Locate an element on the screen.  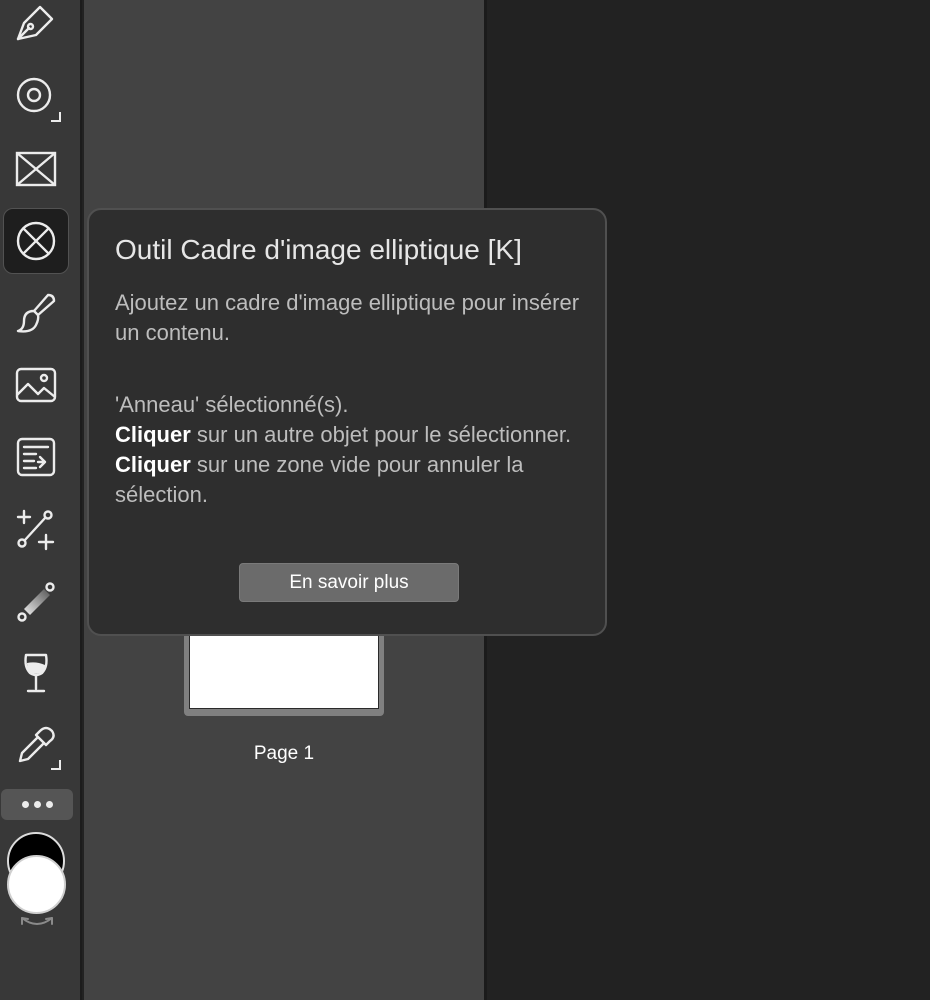
gradient-tool is located at coordinates (36, 601).